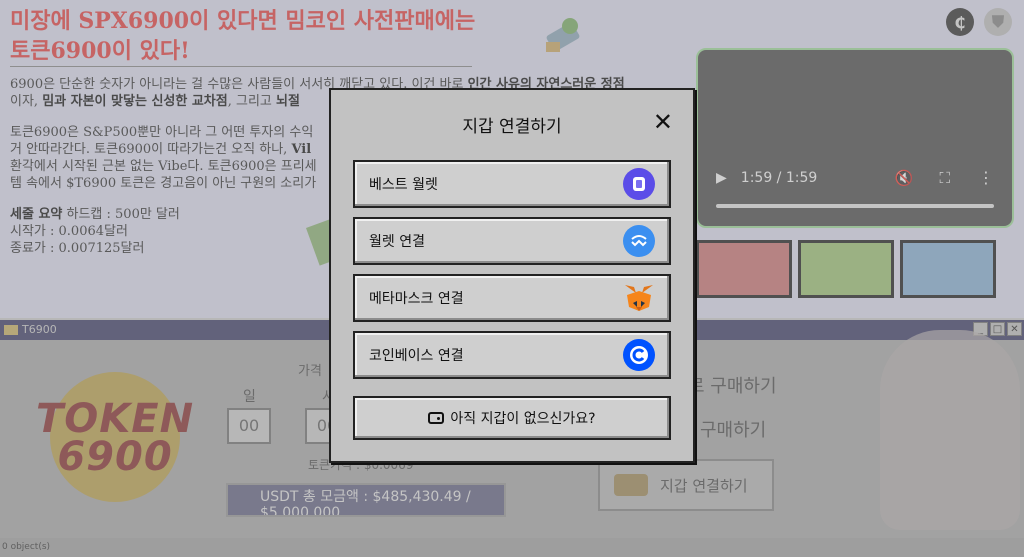 The image size is (1024, 557). What do you see at coordinates (416, 356) in the screenshot?
I see `wallet-option-label: 코인베이스 연결` at bounding box center [416, 356].